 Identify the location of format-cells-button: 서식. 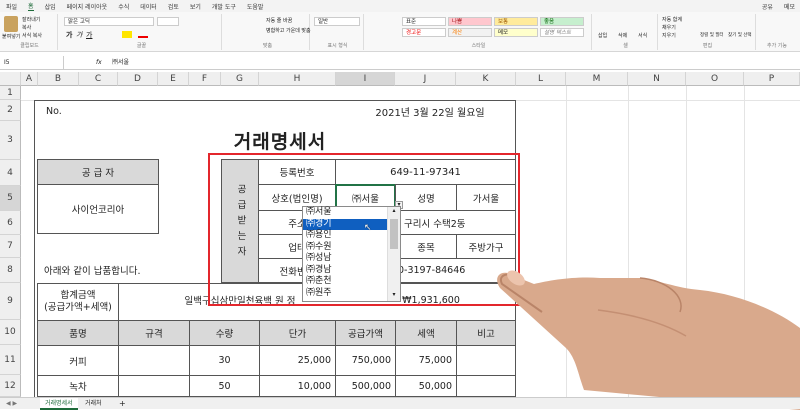
(642, 35).